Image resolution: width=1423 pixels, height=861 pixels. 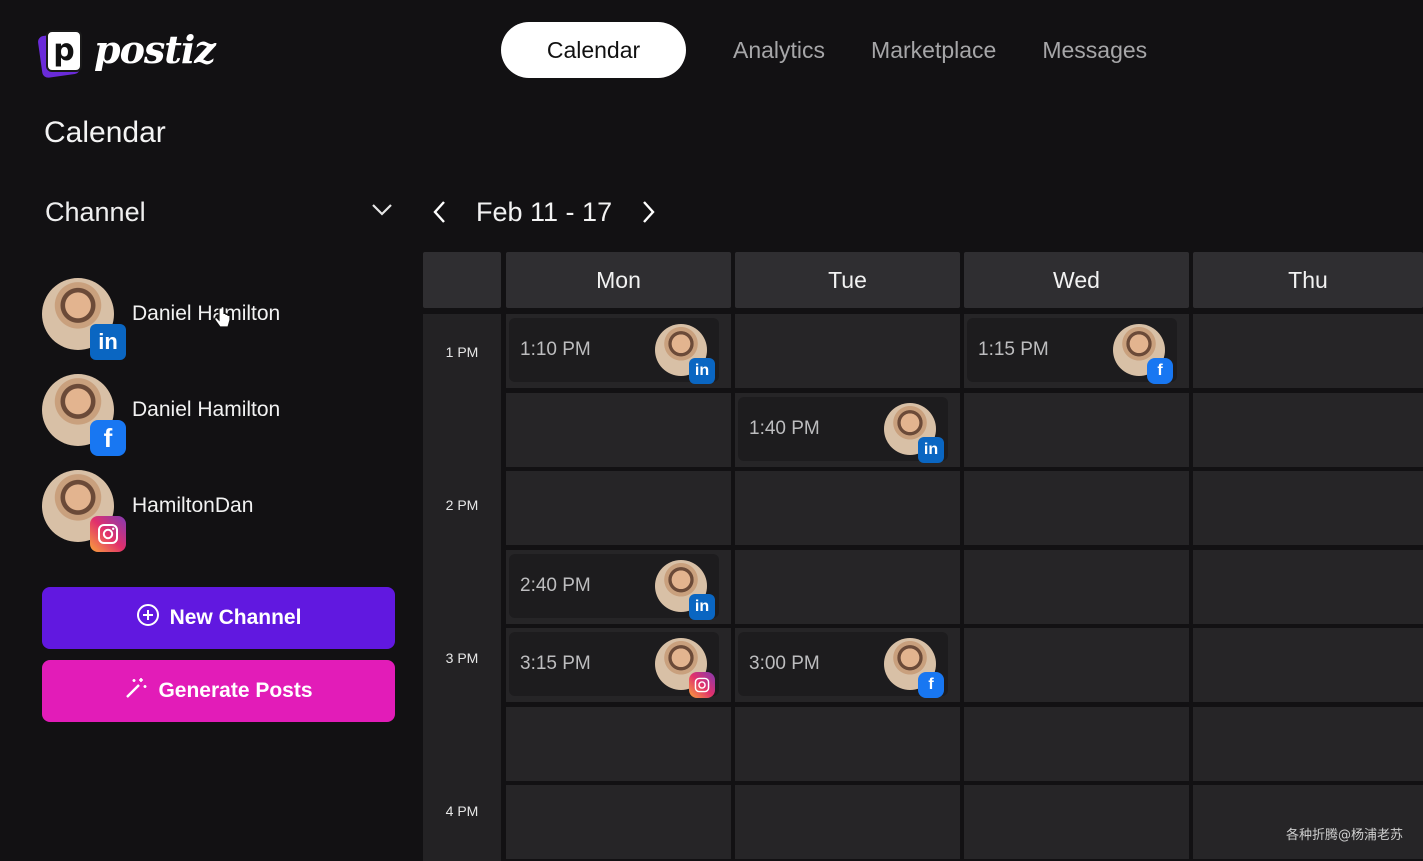 I want to click on scheduled-post: 3:00 PM f, so click(x=843, y=665).